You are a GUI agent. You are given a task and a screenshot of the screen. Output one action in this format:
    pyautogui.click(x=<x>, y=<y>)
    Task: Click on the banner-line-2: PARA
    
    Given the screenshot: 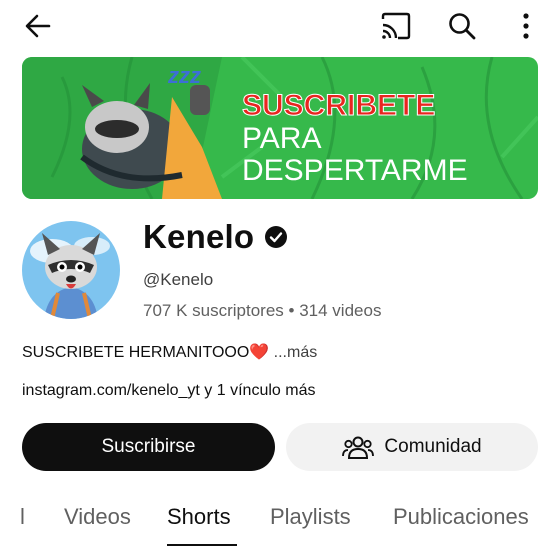 What is the action you would take?
    pyautogui.click(x=281, y=138)
    